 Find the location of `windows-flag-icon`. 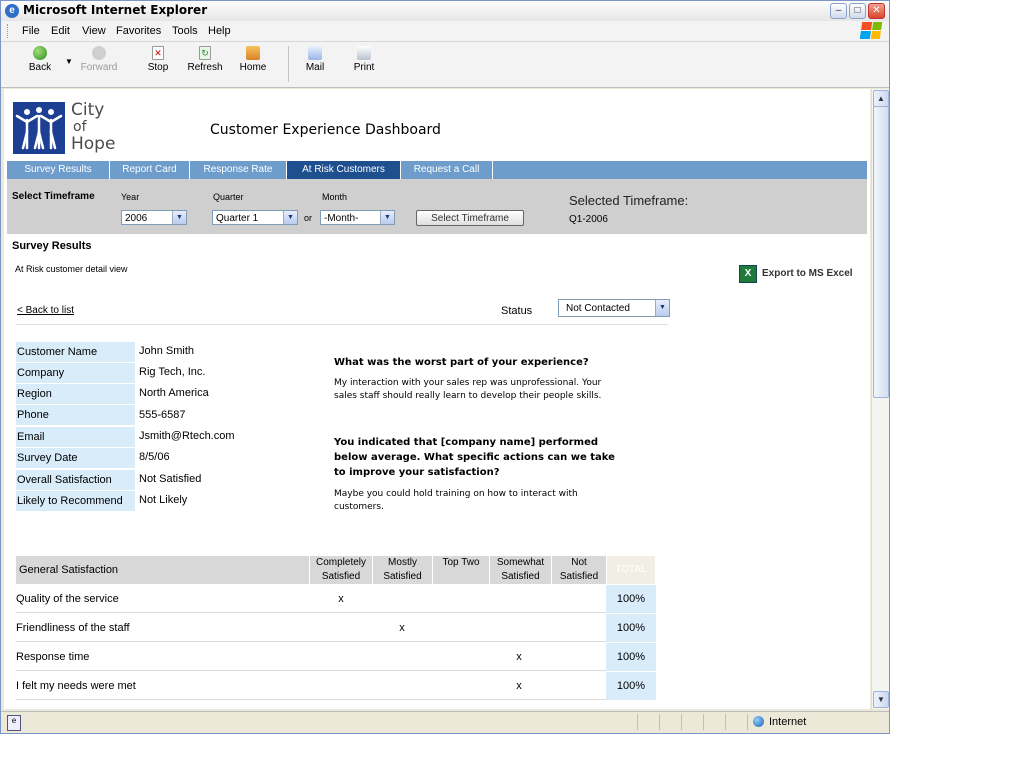

windows-flag-icon is located at coordinates (871, 30).